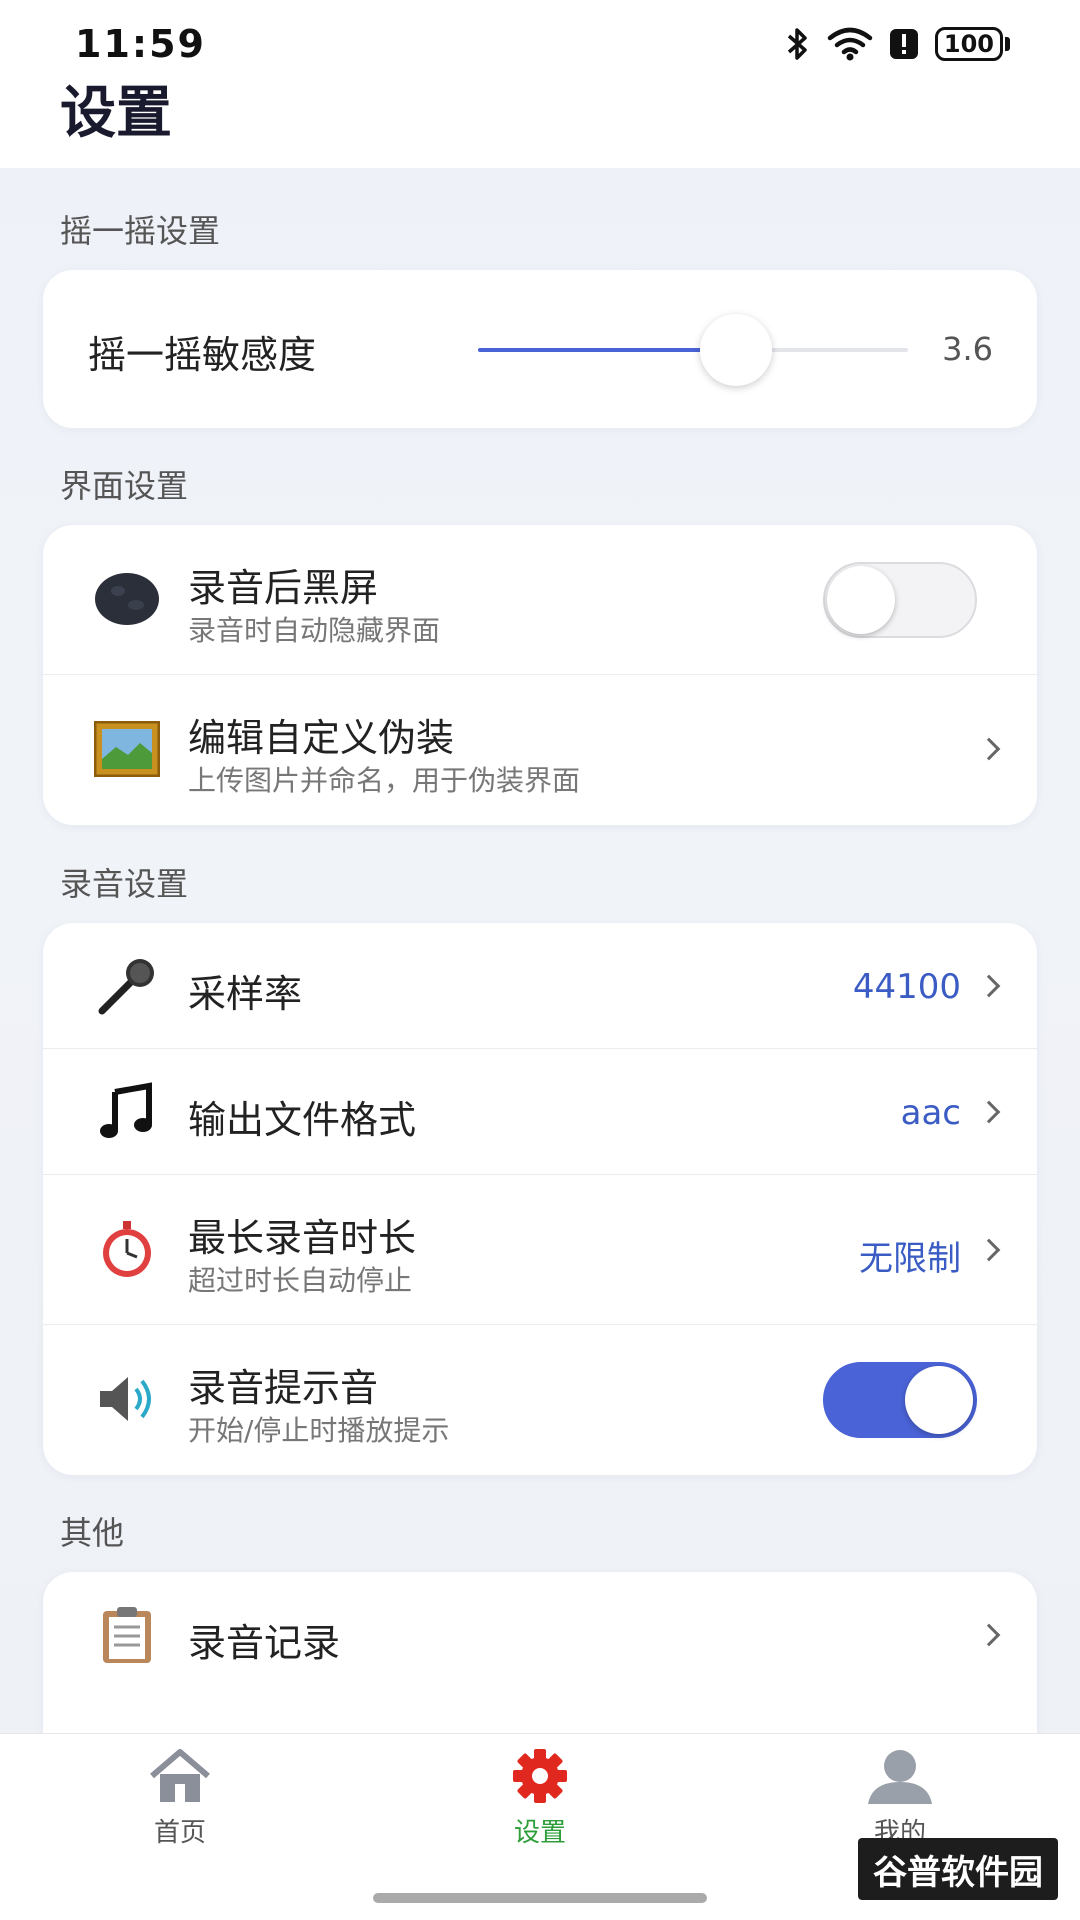 This screenshot has width=1080, height=1920. I want to click on slider-fill, so click(607, 350).